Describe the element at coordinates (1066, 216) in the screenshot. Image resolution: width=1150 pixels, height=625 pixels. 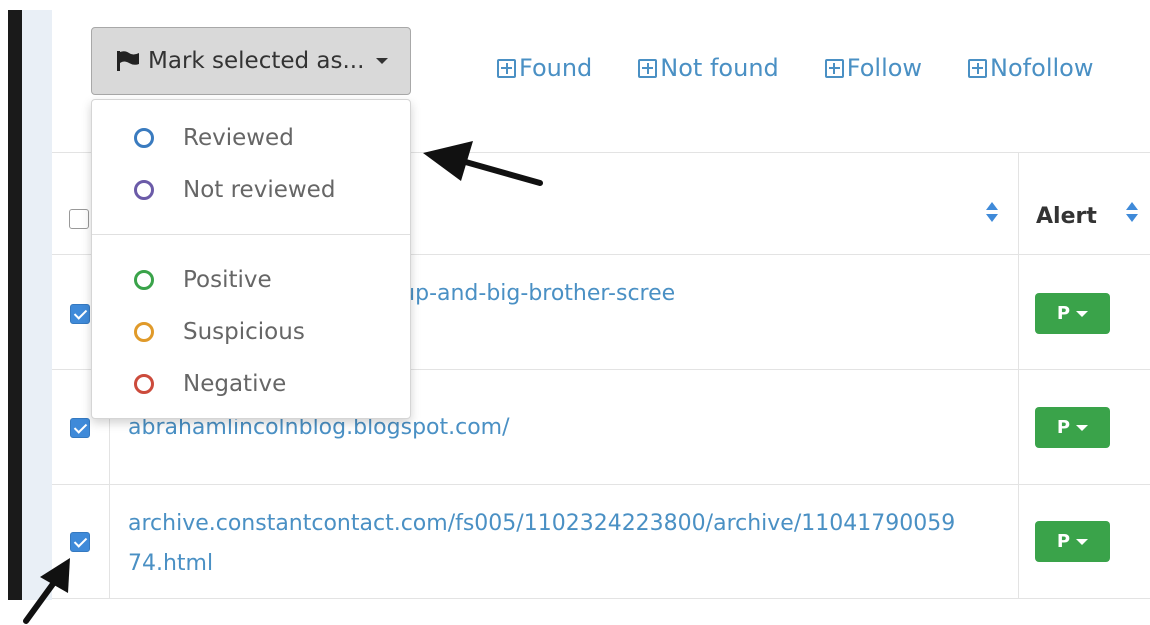
I see `column-header-alert: Alert` at that location.